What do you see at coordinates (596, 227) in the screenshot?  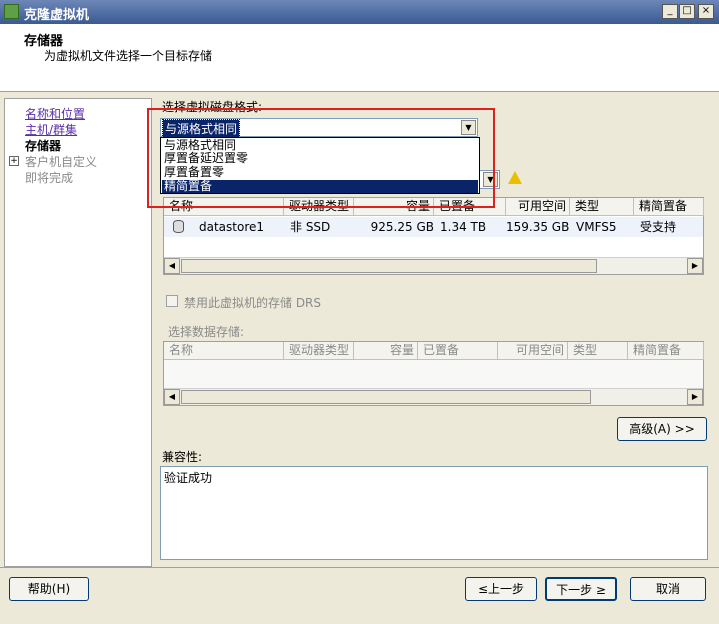 I see `cell-type: VMFS5` at bounding box center [596, 227].